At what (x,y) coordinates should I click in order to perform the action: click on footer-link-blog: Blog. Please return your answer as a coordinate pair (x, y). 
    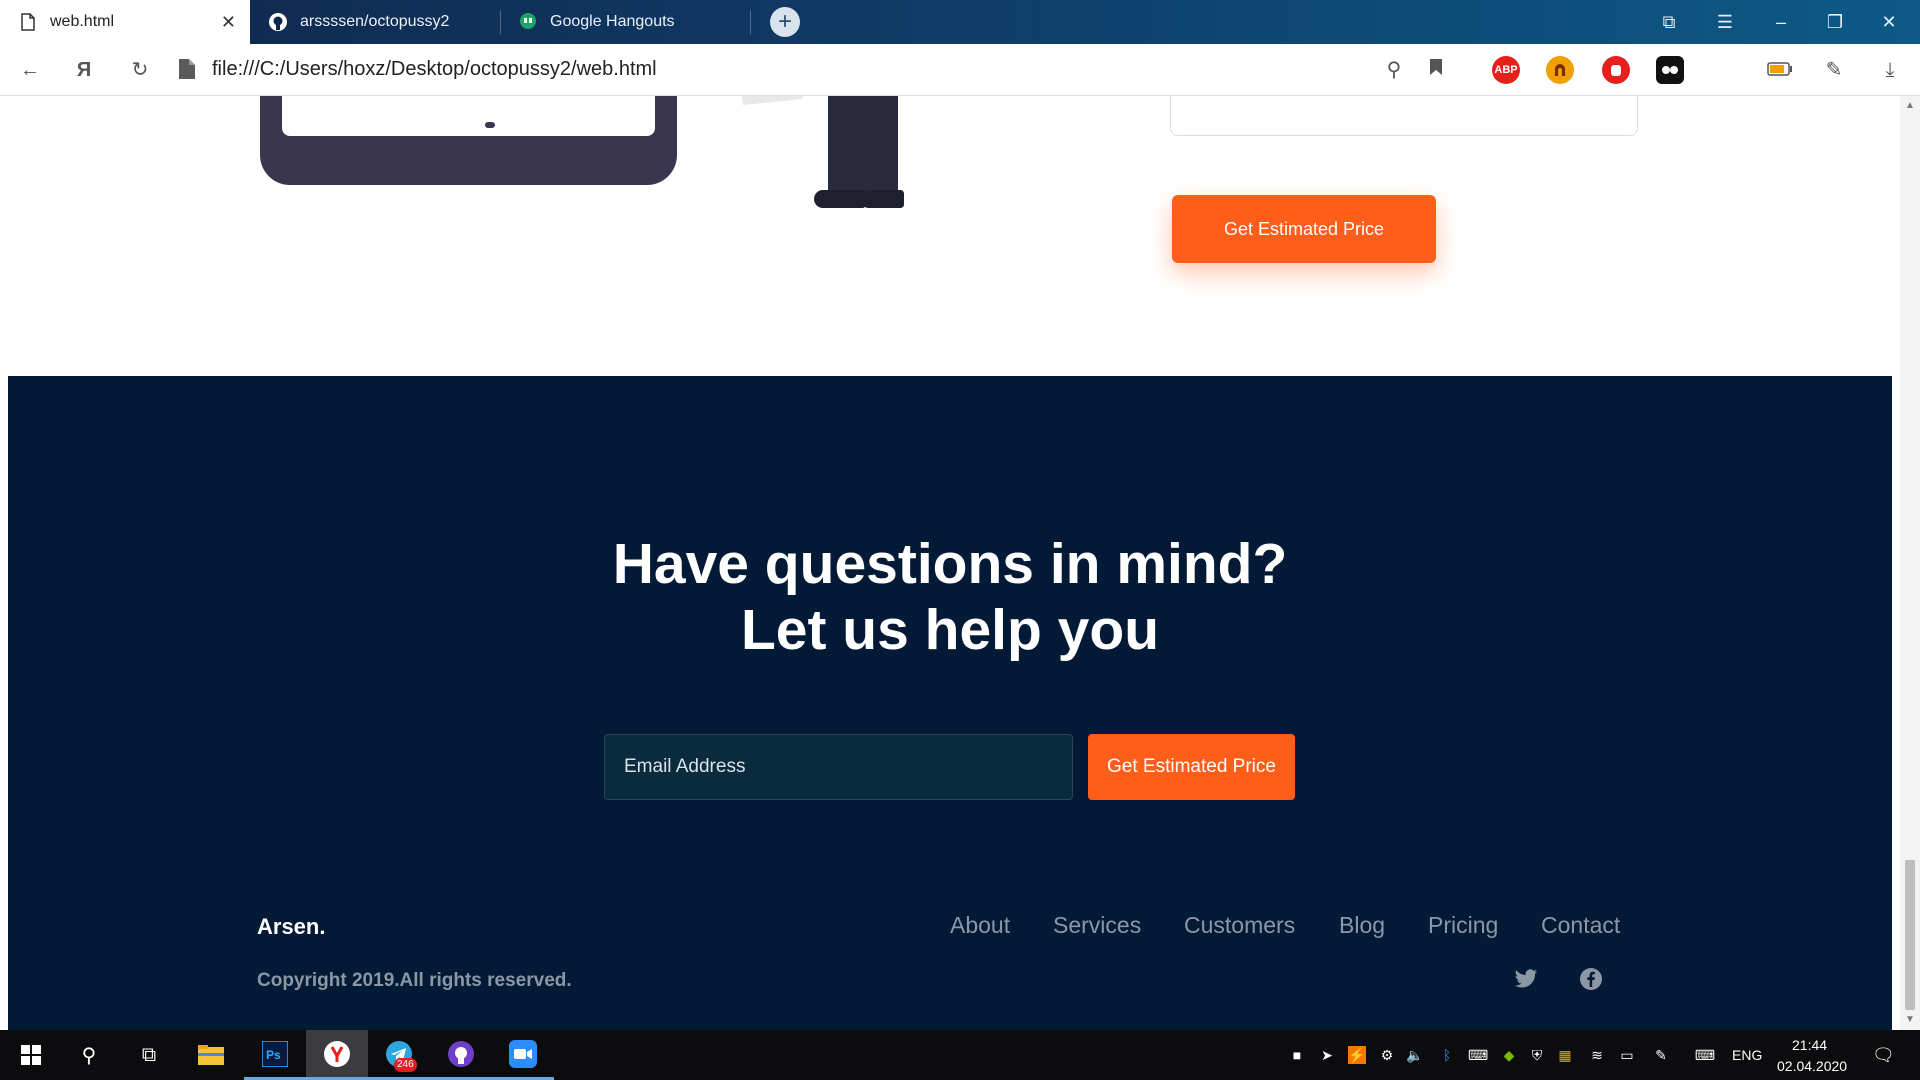
    Looking at the image, I should click on (1362, 925).